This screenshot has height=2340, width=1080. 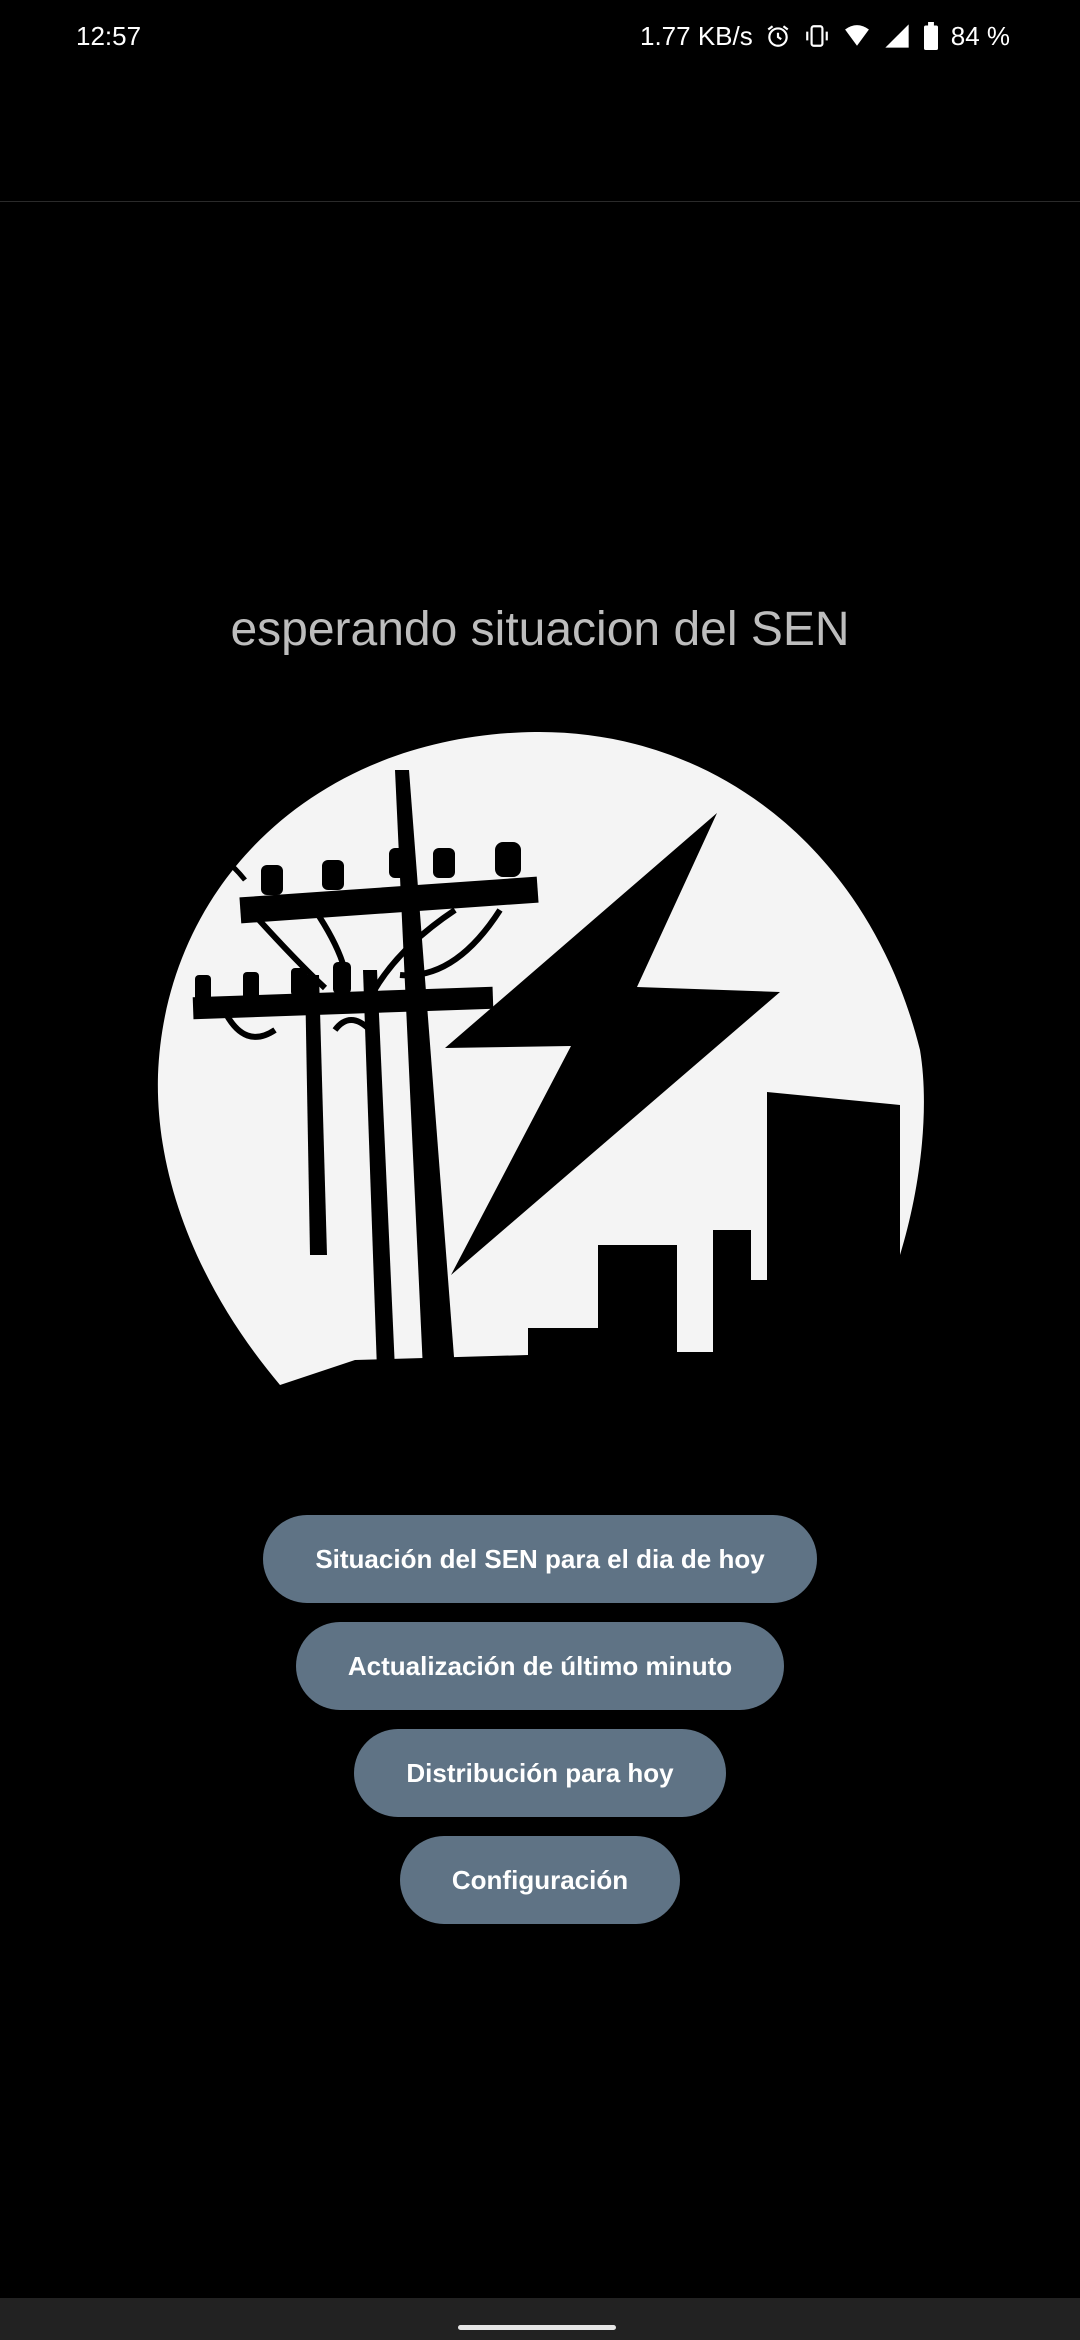 I want to click on distribution-today-button: Distribución para hoy, so click(x=540, y=1773).